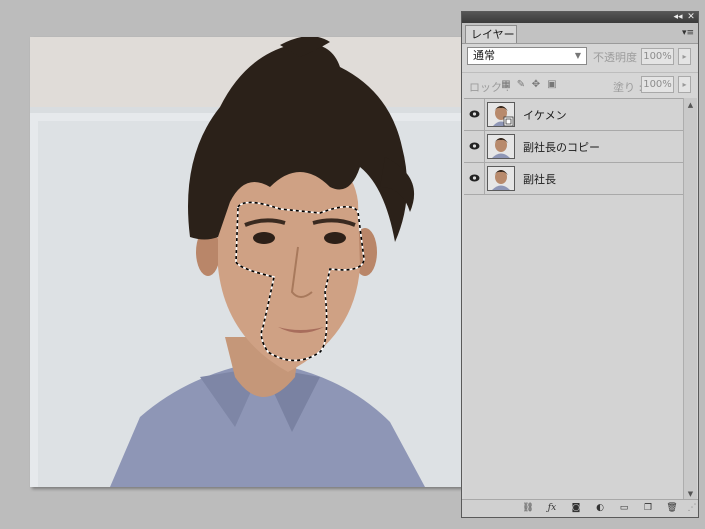 The height and width of the screenshot is (529, 705). I want to click on lock-transparency-icon: ▦, so click(506, 85).